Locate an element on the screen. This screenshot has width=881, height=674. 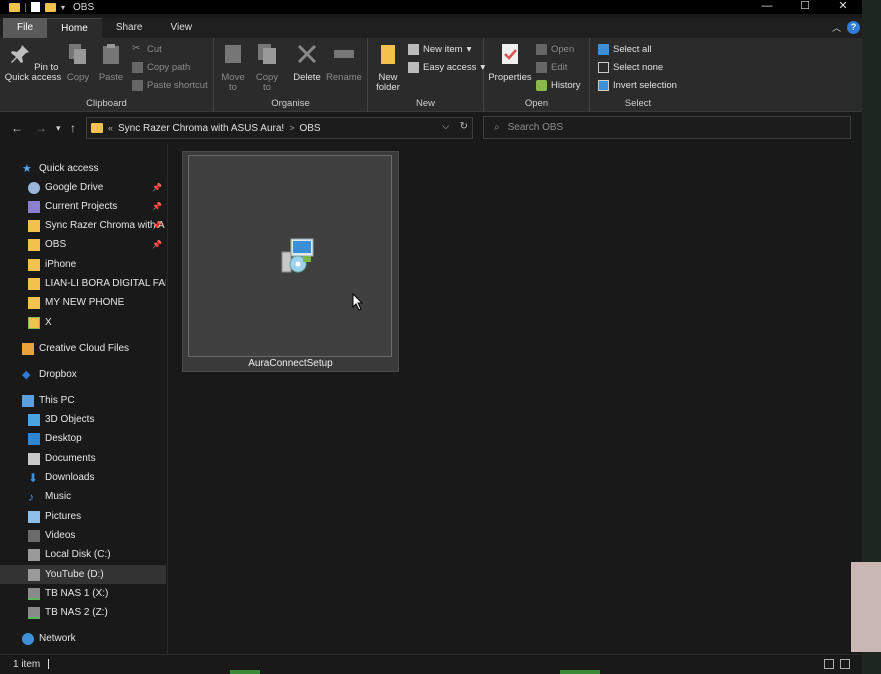
move-to-button: Move to is located at coordinates (233, 67).